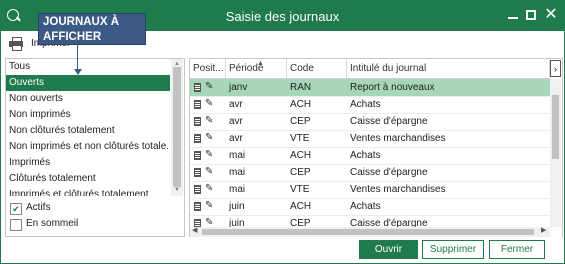 This screenshot has width=565, height=264. I want to click on table-row: ✎ juin ACH Achats, so click(370, 207).